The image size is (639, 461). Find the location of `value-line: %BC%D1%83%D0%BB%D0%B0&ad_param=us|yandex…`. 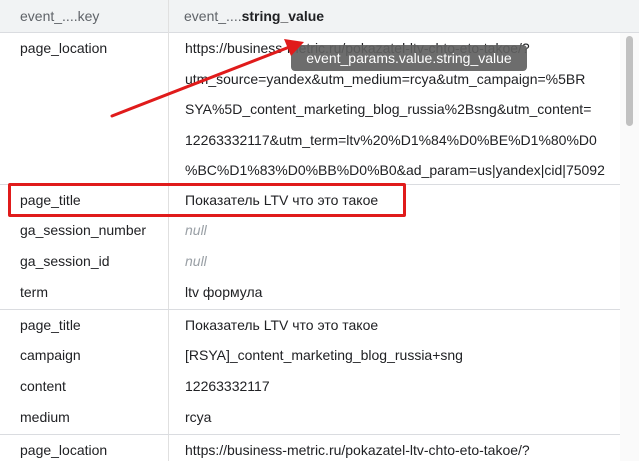

value-line: %BC%D1%83%D0%BB%D0%B0&ad_param=us|yandex… is located at coordinates (395, 170).